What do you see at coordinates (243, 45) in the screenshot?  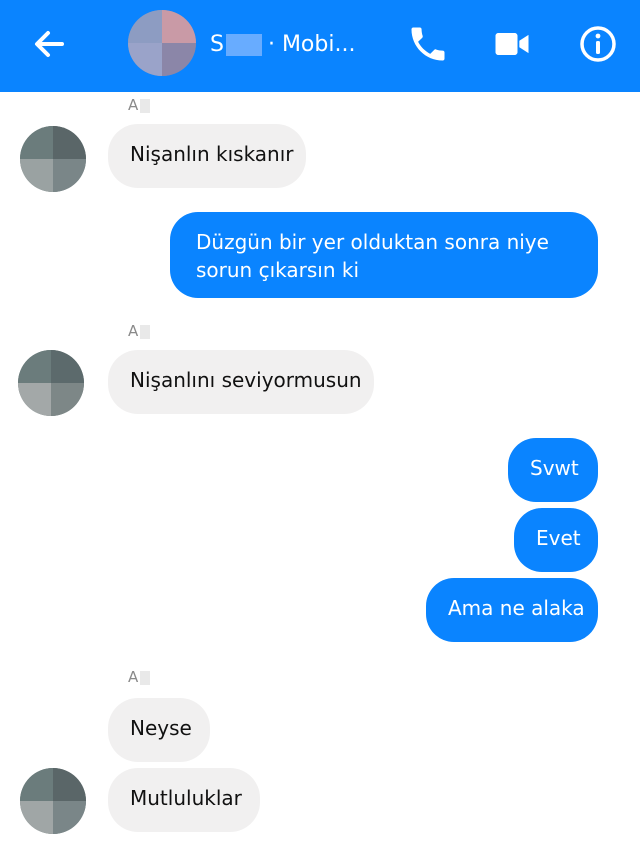 I see `redacted-name-block` at bounding box center [243, 45].